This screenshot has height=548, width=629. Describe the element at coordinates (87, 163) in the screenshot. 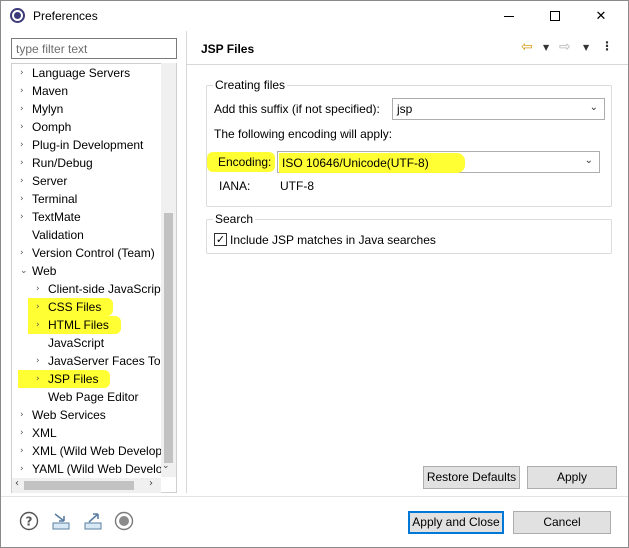

I see `tree-item: › Run/Debug` at that location.